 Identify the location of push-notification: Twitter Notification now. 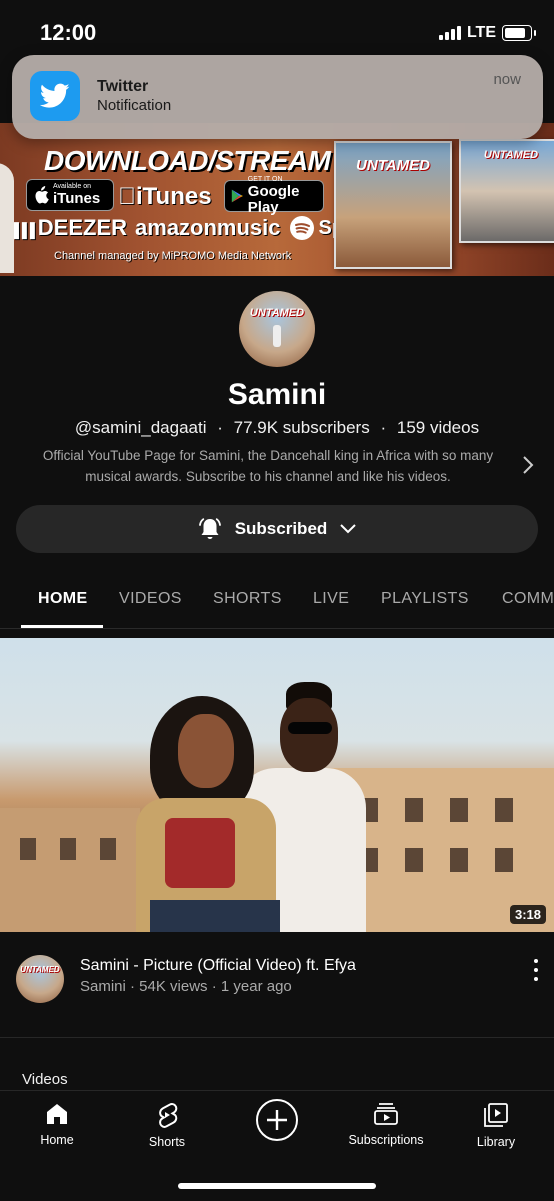
(277, 97).